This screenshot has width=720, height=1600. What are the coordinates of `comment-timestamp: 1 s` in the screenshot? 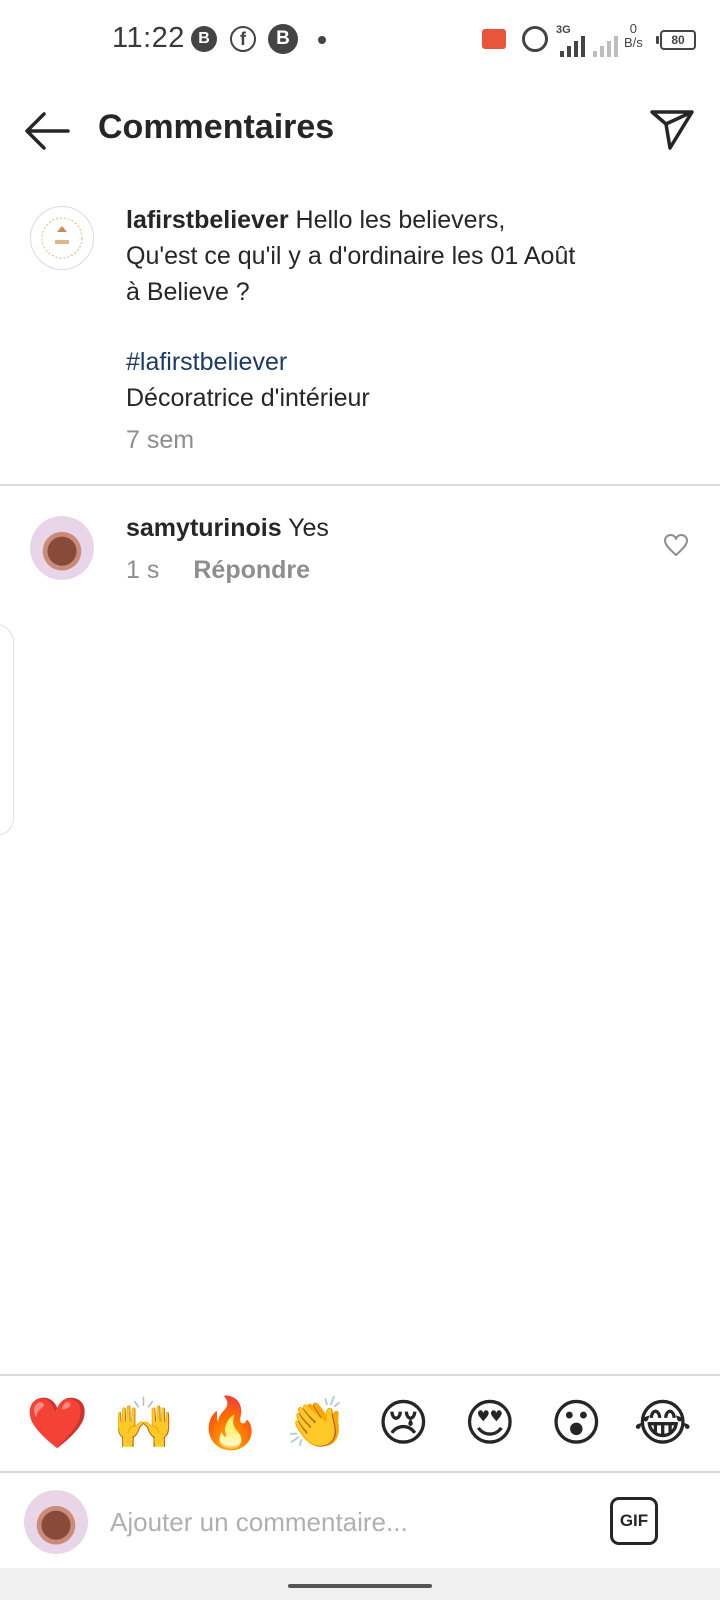 It's located at (143, 570).